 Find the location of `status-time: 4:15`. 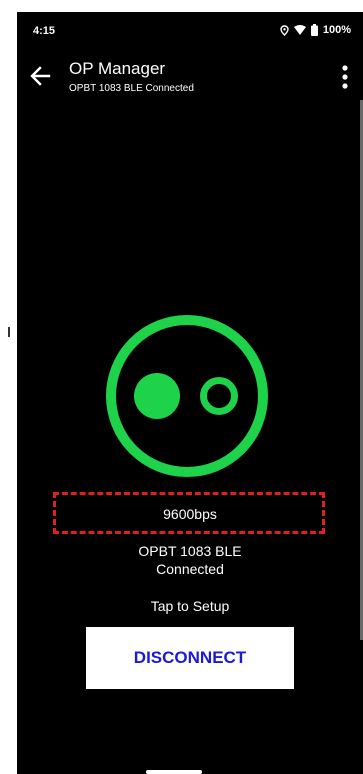

status-time: 4:15 is located at coordinates (44, 31).